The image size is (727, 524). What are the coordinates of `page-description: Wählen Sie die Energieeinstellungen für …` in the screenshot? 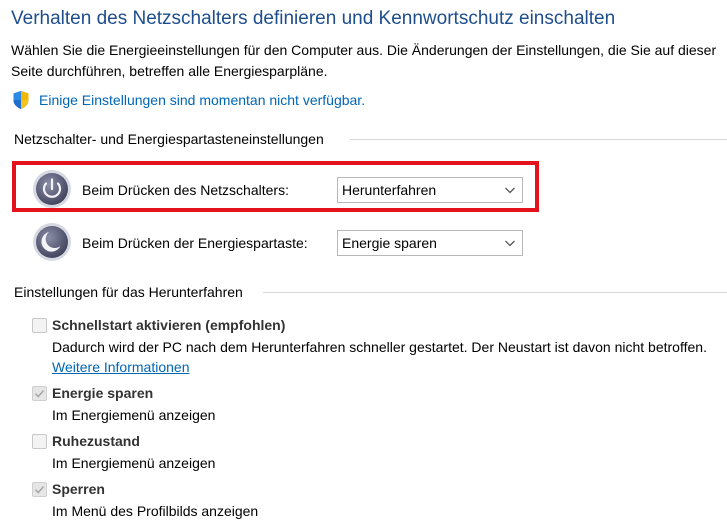 It's located at (364, 60).